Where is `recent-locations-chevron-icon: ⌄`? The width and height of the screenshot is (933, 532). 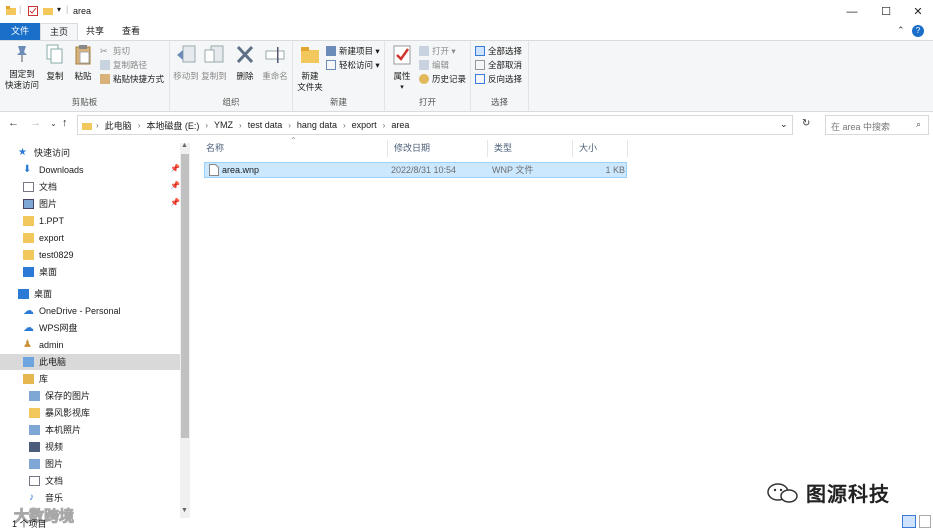
recent-locations-chevron-icon: ⌄ is located at coordinates (53, 123).